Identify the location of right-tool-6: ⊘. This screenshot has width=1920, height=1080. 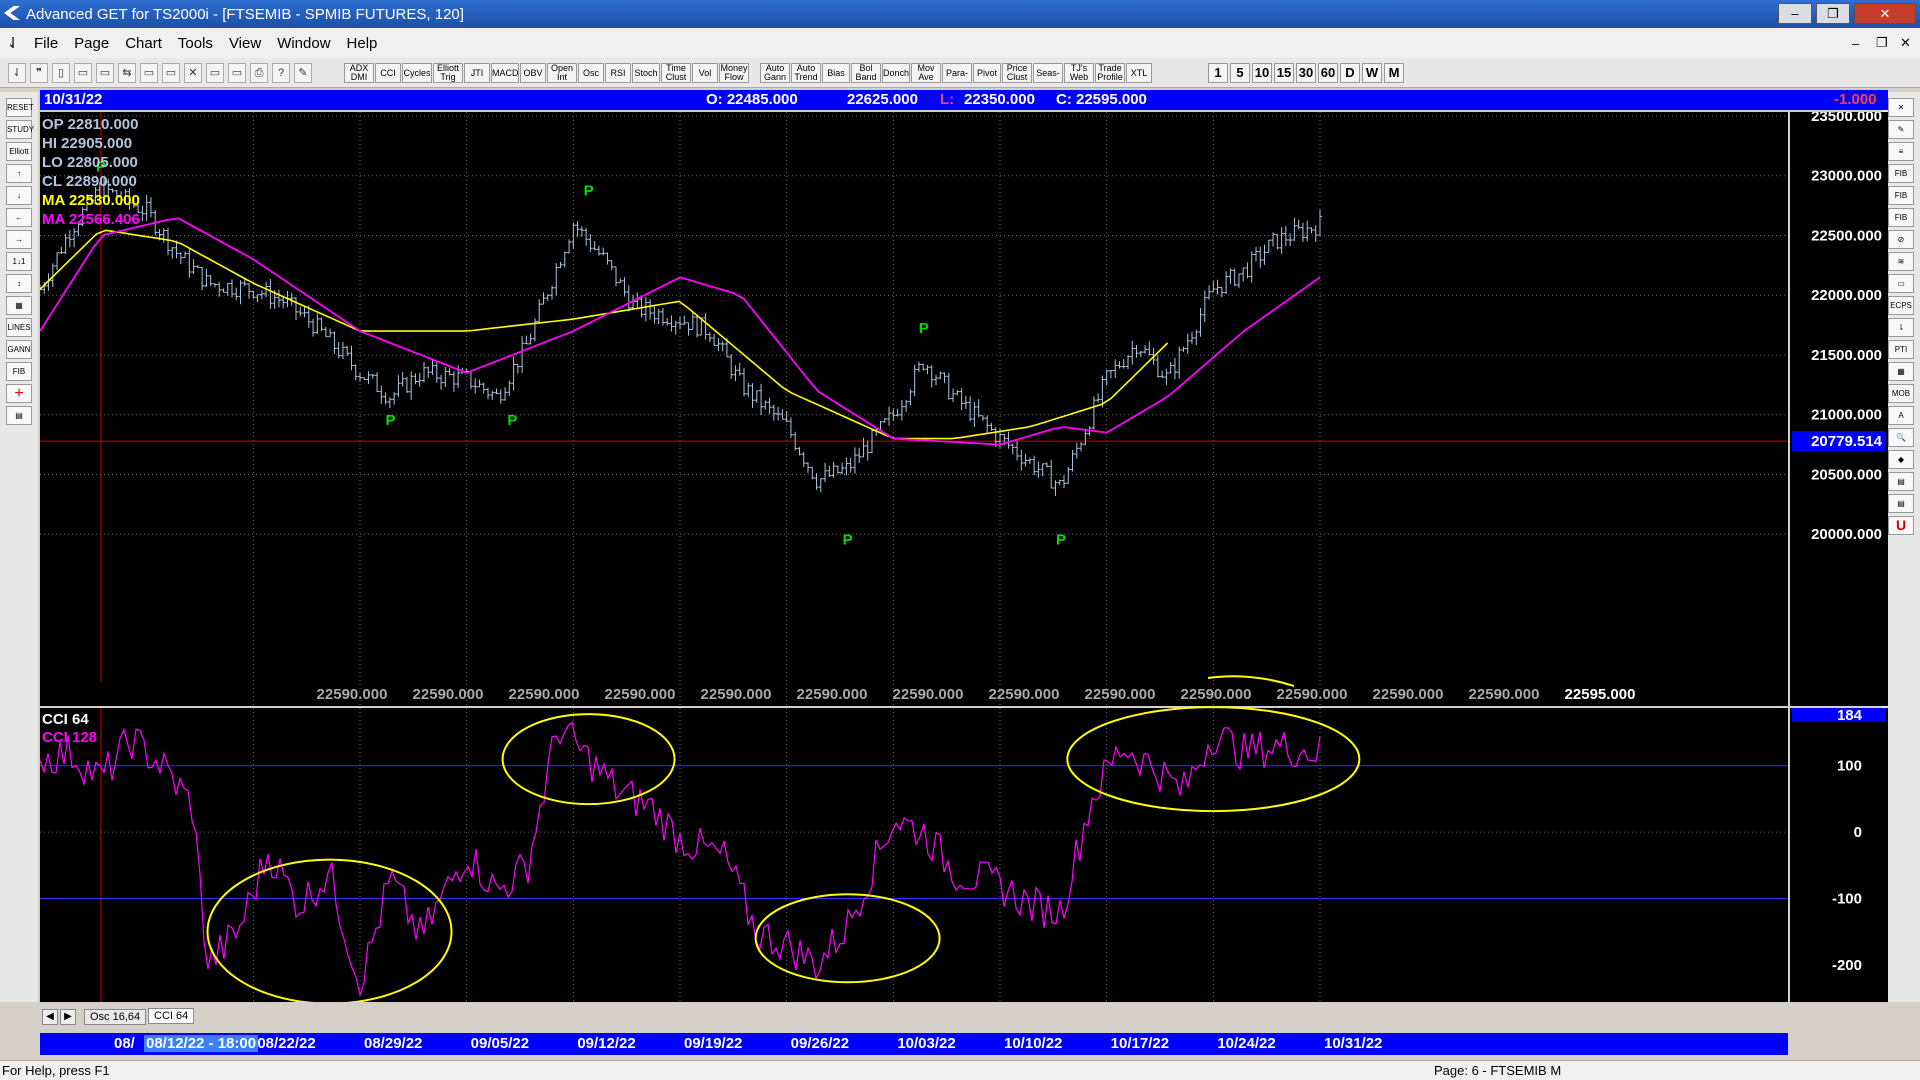
(1901, 239).